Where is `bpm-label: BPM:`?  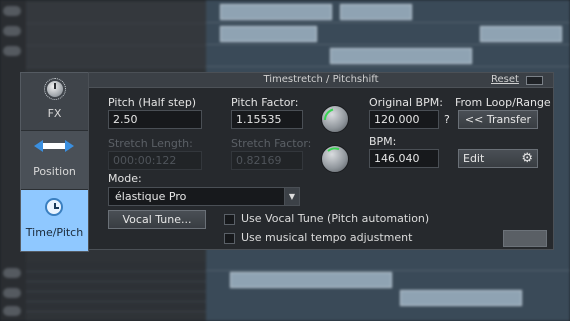 bpm-label: BPM: is located at coordinates (383, 141).